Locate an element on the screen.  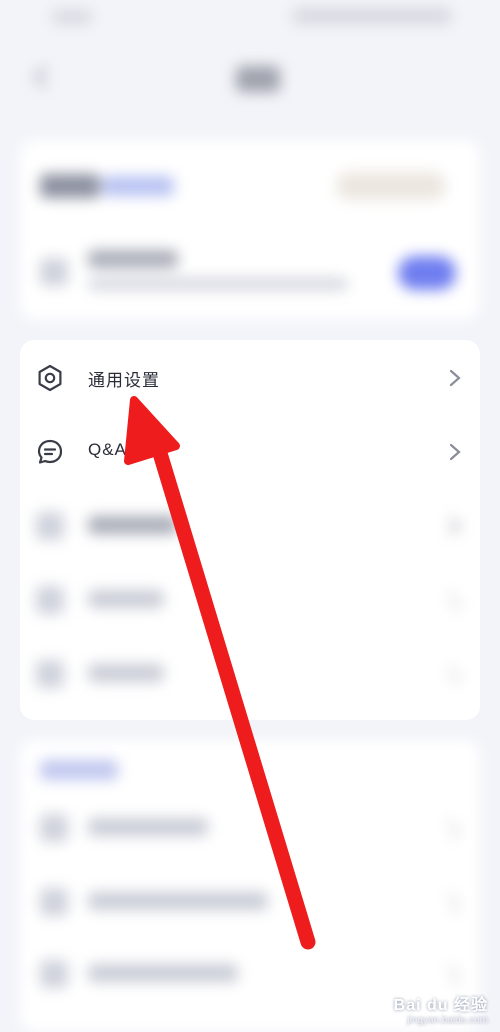
chat-icon is located at coordinates (50, 451).